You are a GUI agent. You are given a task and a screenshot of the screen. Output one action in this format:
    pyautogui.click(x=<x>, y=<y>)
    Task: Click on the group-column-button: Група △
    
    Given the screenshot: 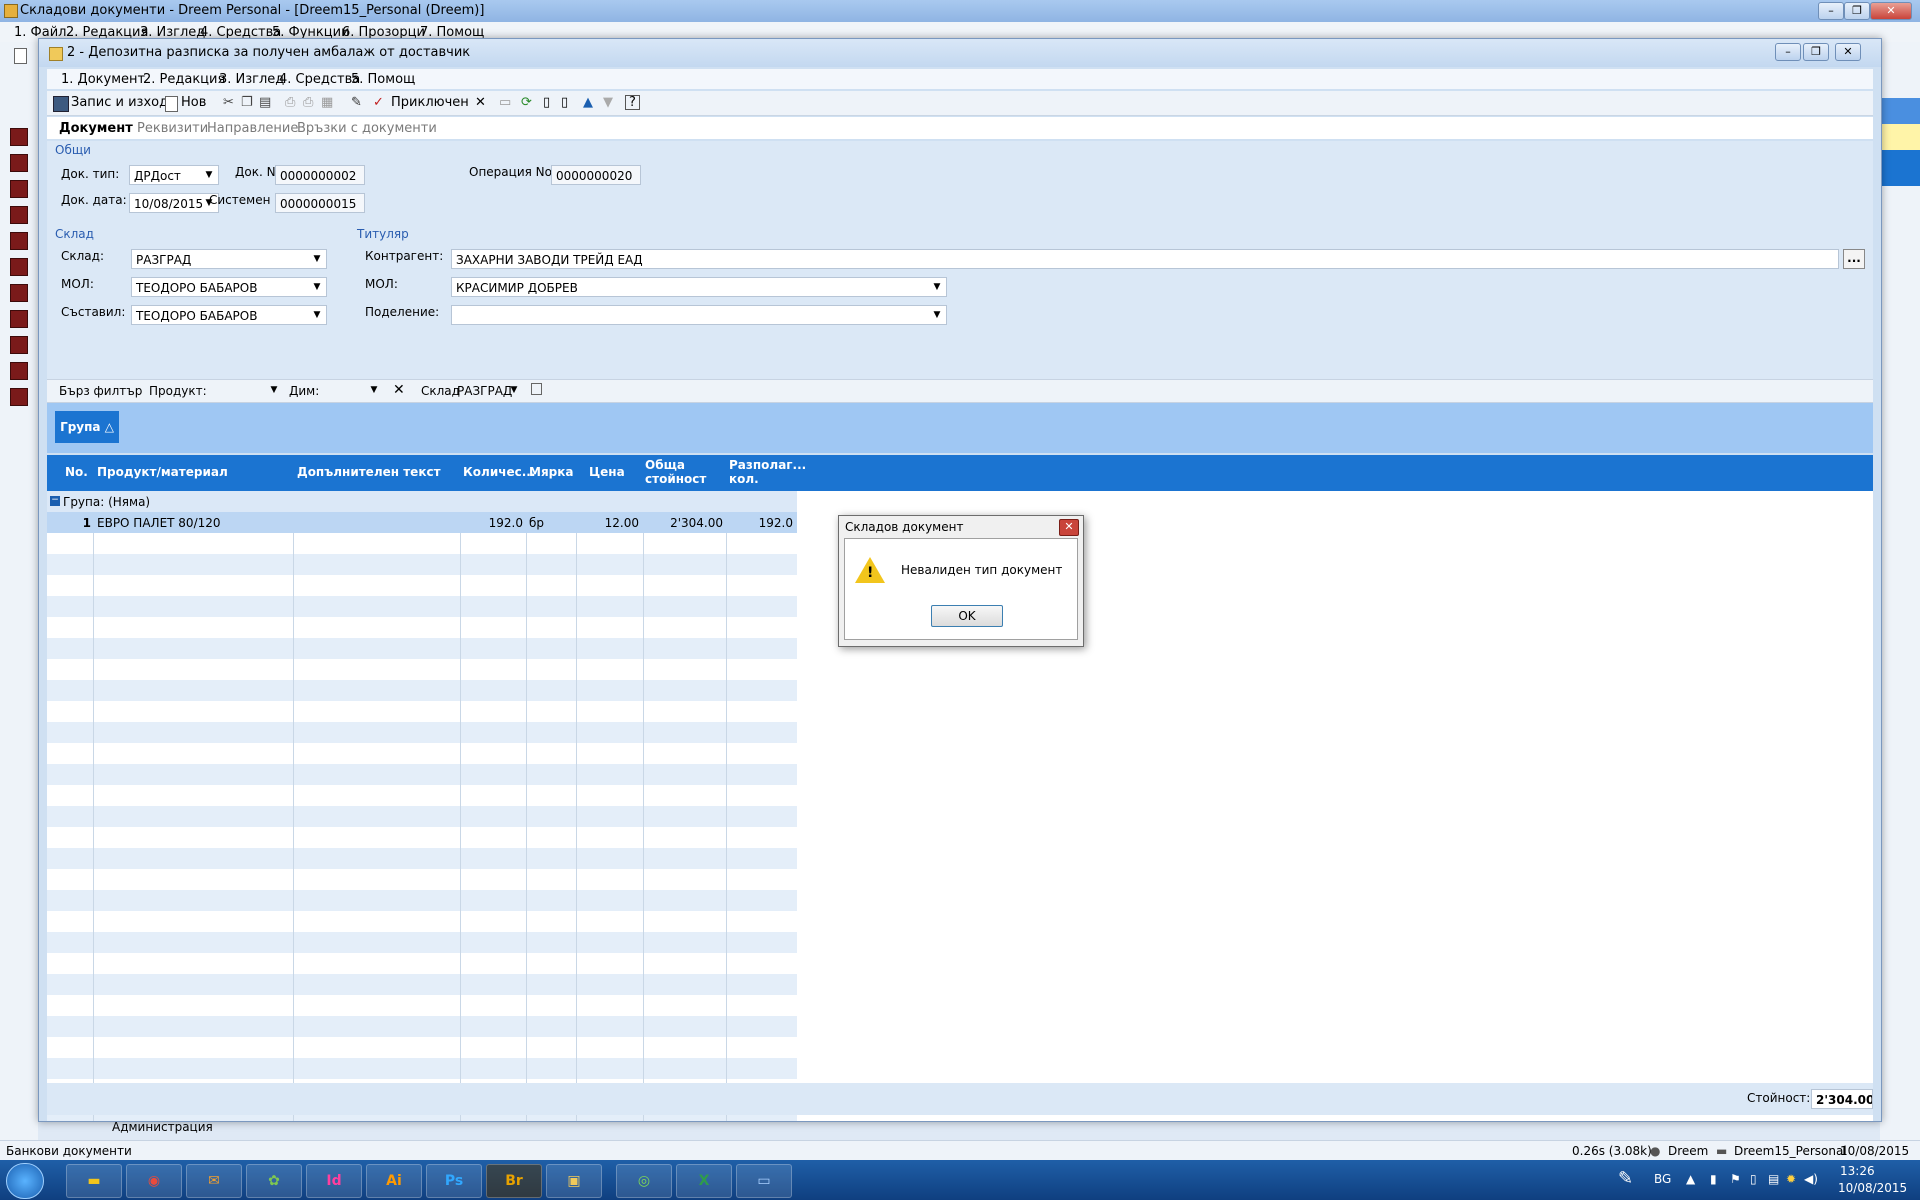 What is the action you would take?
    pyautogui.click(x=87, y=427)
    